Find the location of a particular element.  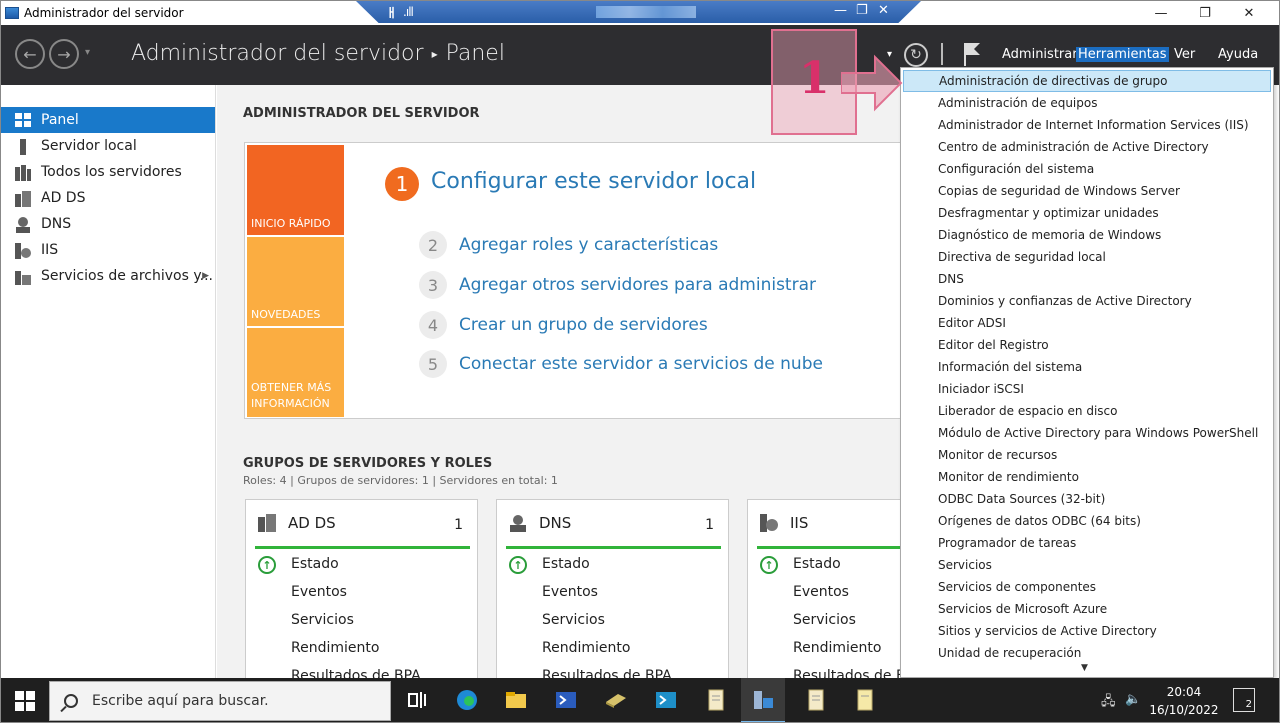

forward-button: → is located at coordinates (64, 54).